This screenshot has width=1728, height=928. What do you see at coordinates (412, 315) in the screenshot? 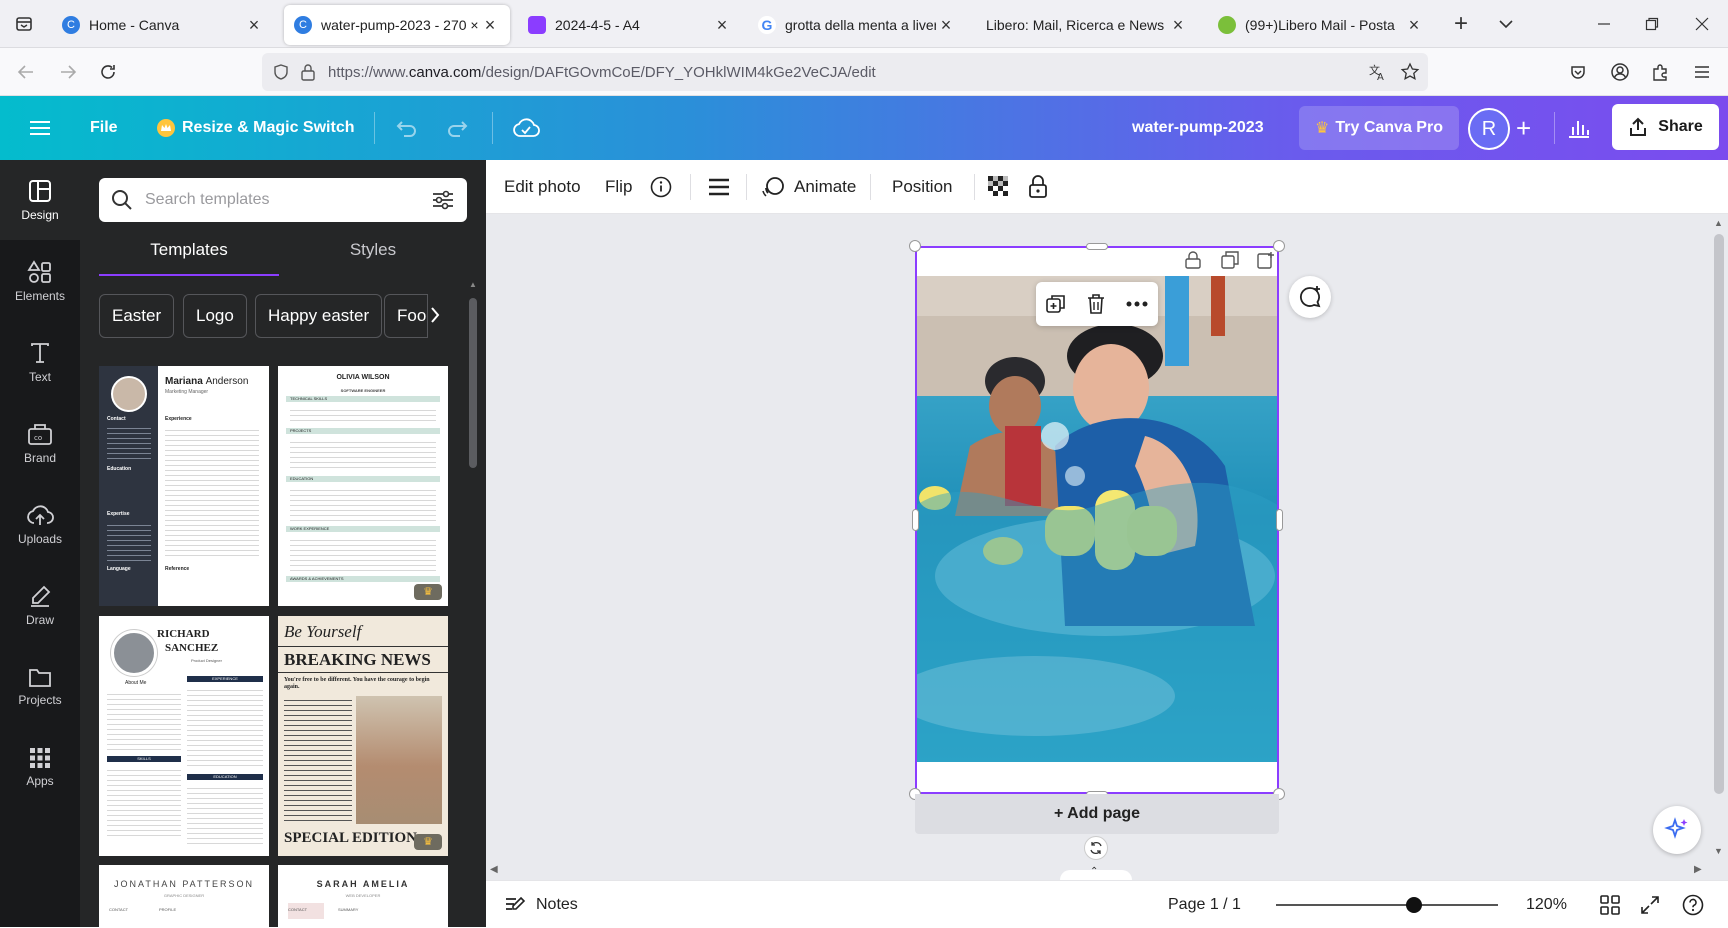
I see `chip-label: Food` at bounding box center [412, 315].